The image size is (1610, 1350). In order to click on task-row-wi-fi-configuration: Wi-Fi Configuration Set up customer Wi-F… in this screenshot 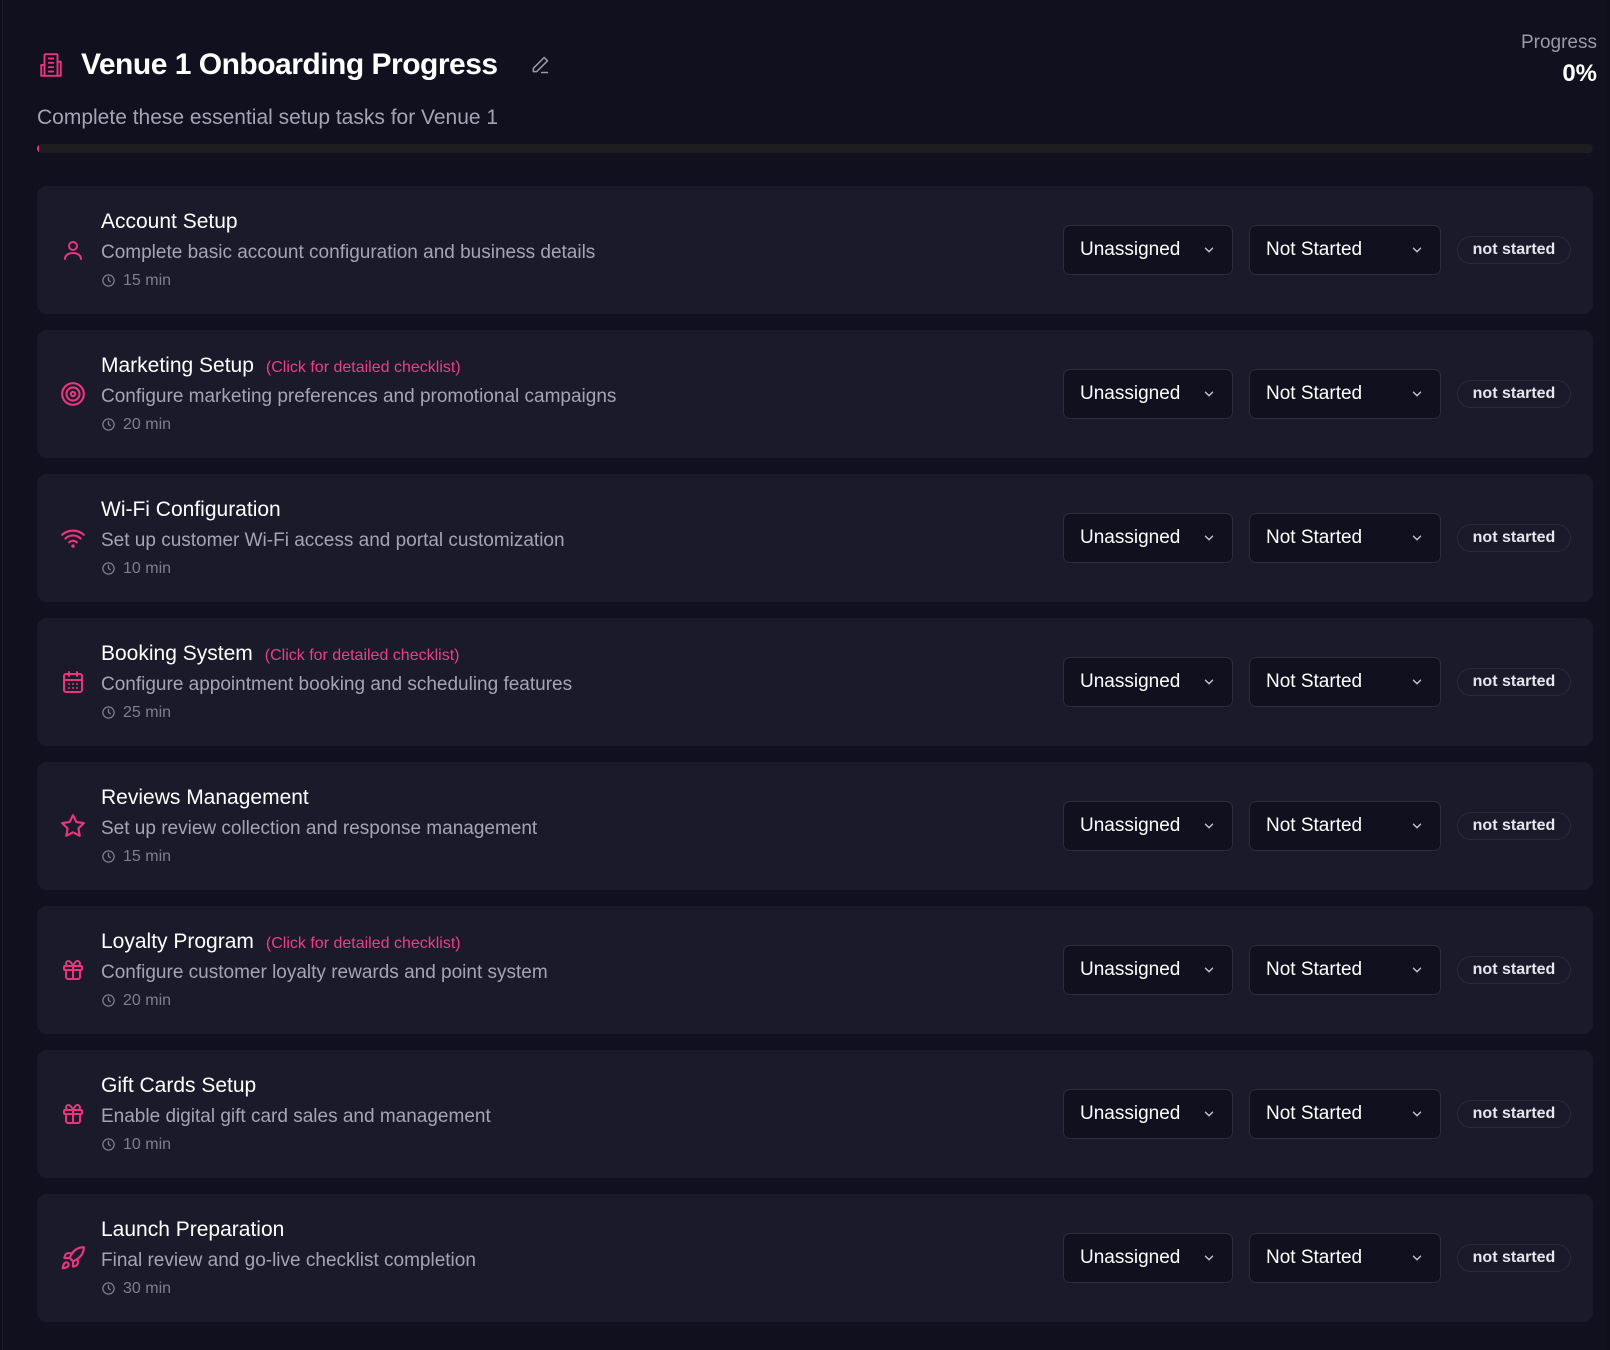, I will do `click(815, 538)`.